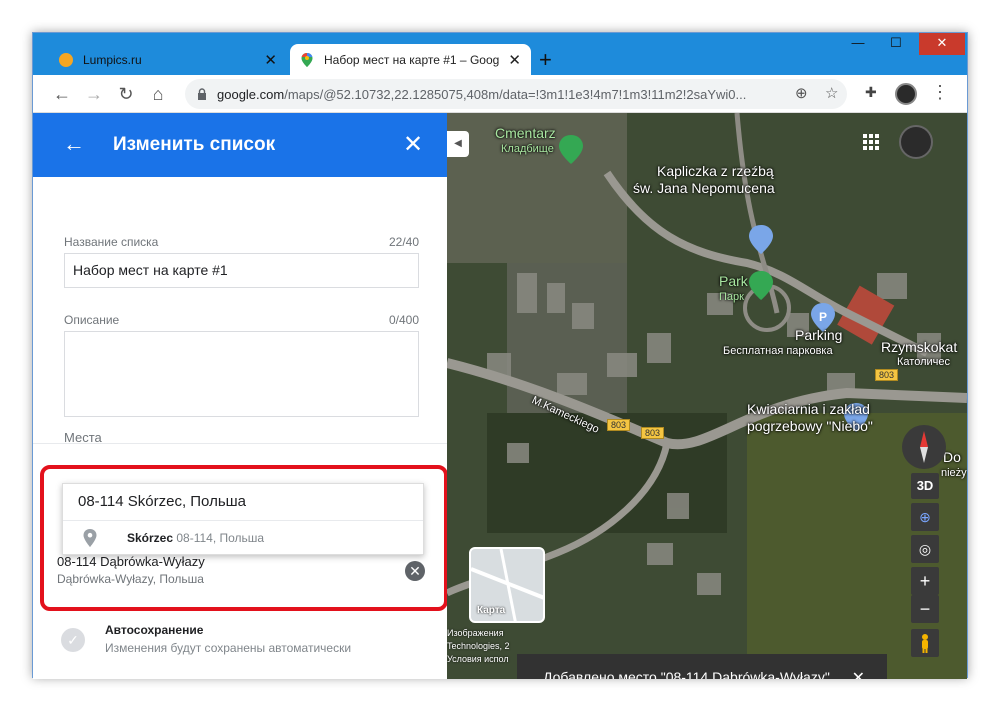 This screenshot has height=710, width=1000. I want to click on map-label-chapel-1: Kapliczka z rzeźbą, so click(715, 171).